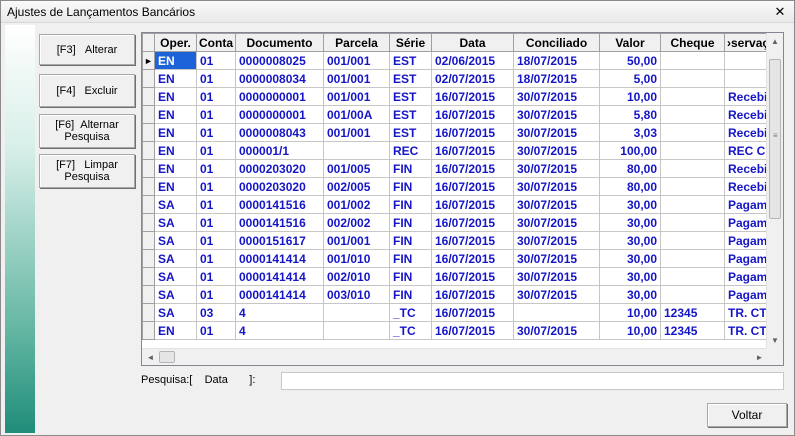 This screenshot has width=795, height=436. Describe the element at coordinates (216, 42) in the screenshot. I see `header-conta: Conta` at that location.